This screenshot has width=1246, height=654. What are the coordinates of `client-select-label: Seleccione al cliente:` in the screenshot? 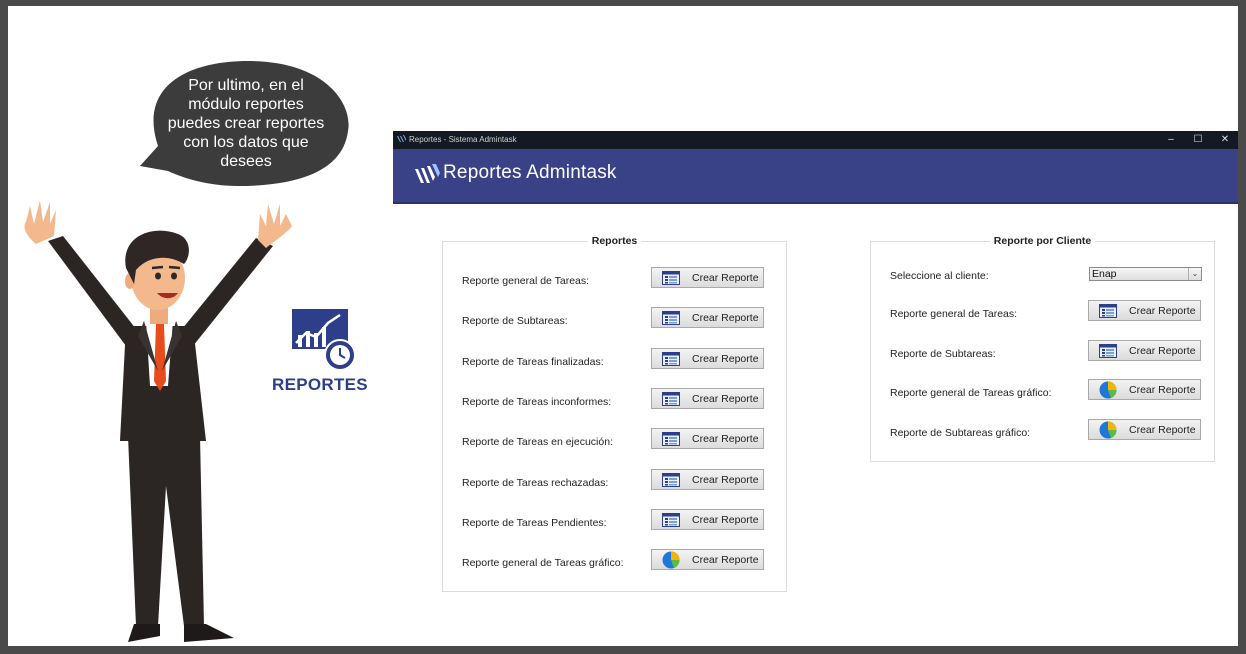 It's located at (939, 276).